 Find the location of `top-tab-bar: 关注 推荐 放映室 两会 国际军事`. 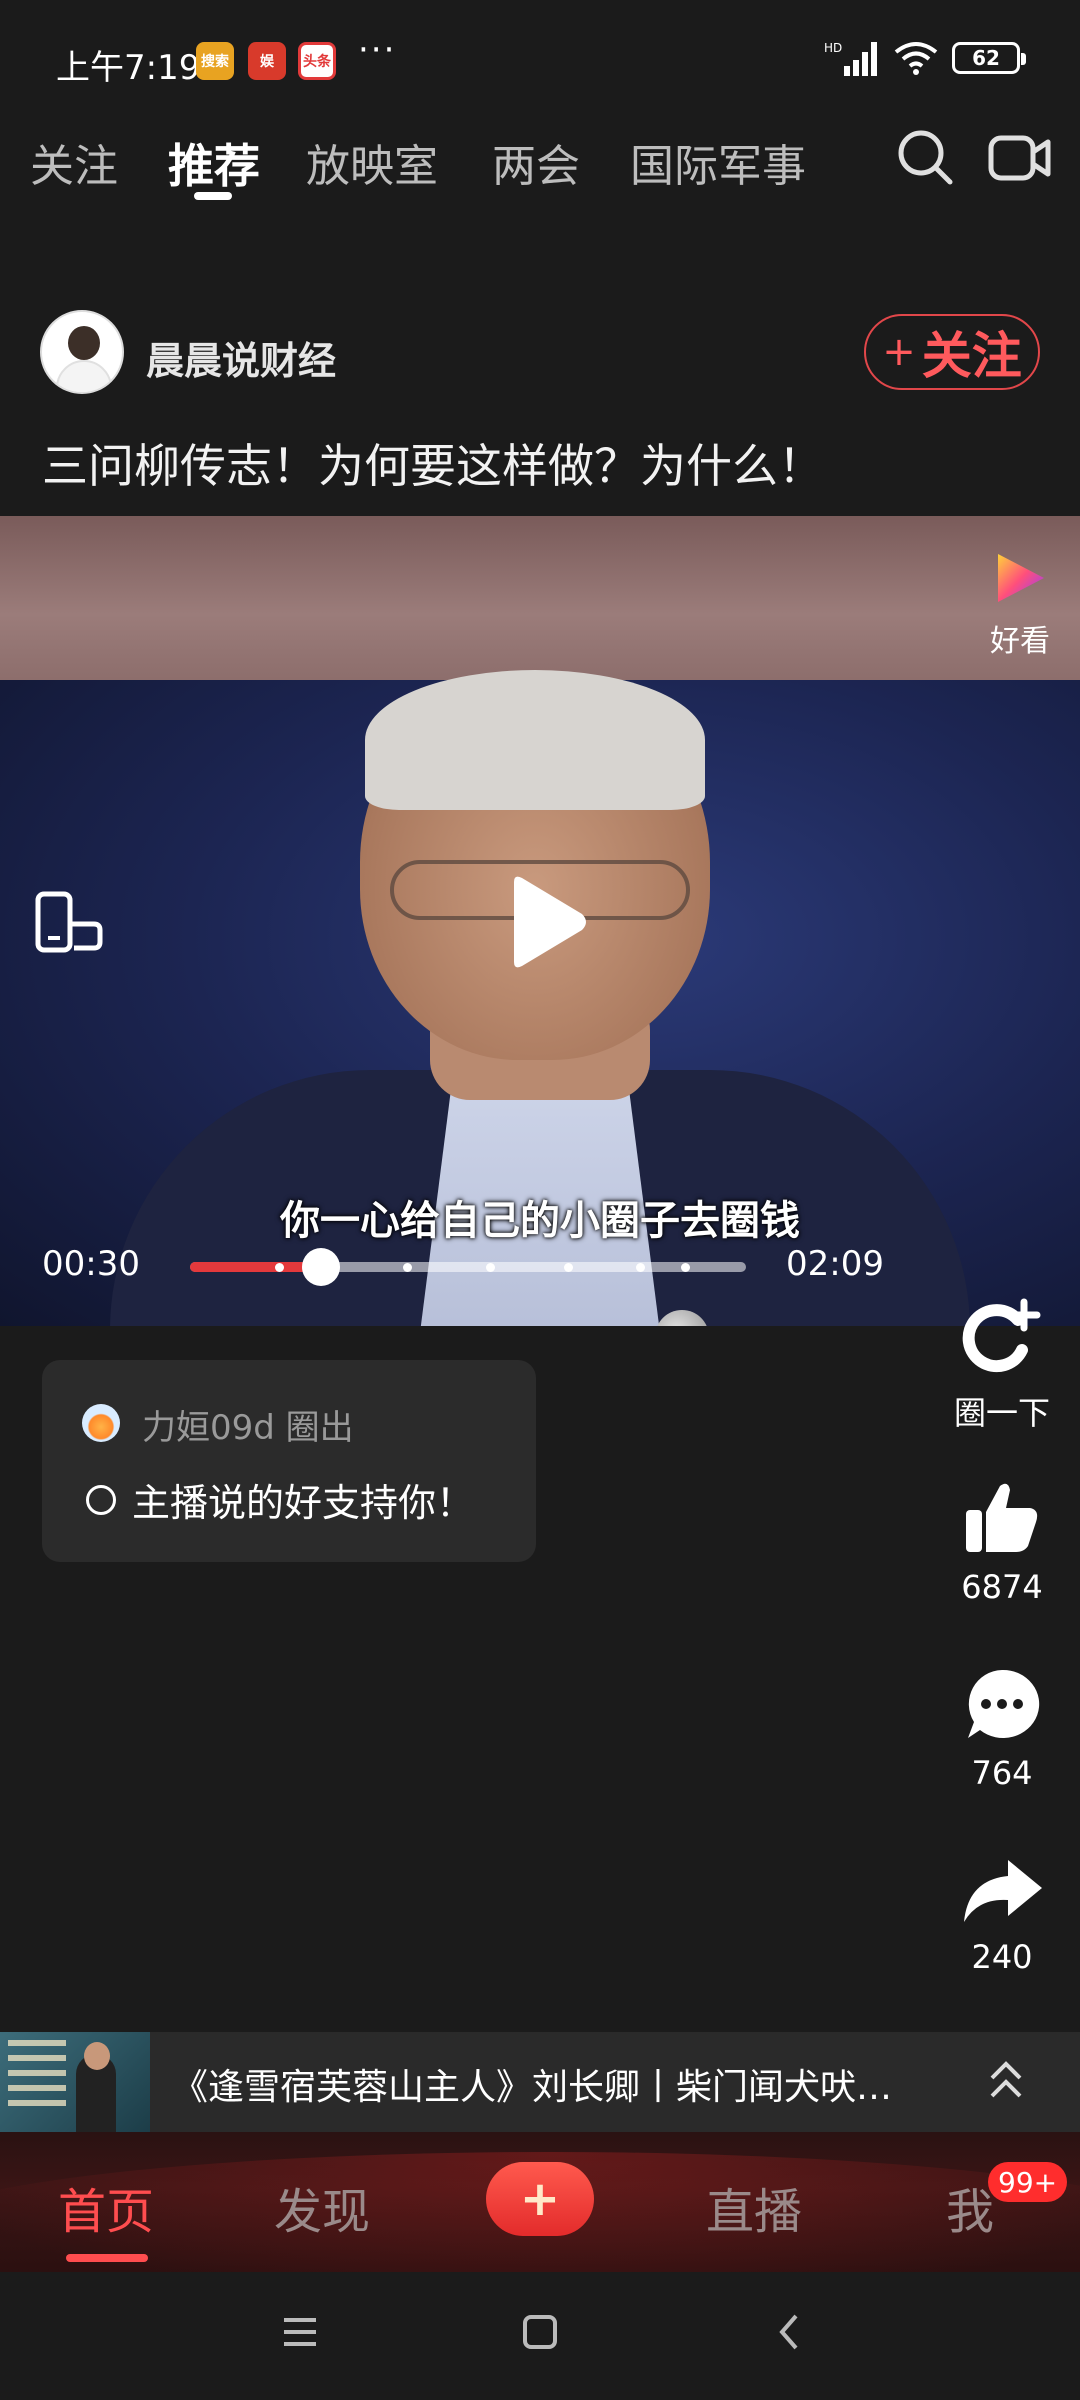

top-tab-bar: 关注 推荐 放映室 两会 国际军事 is located at coordinates (540, 174).